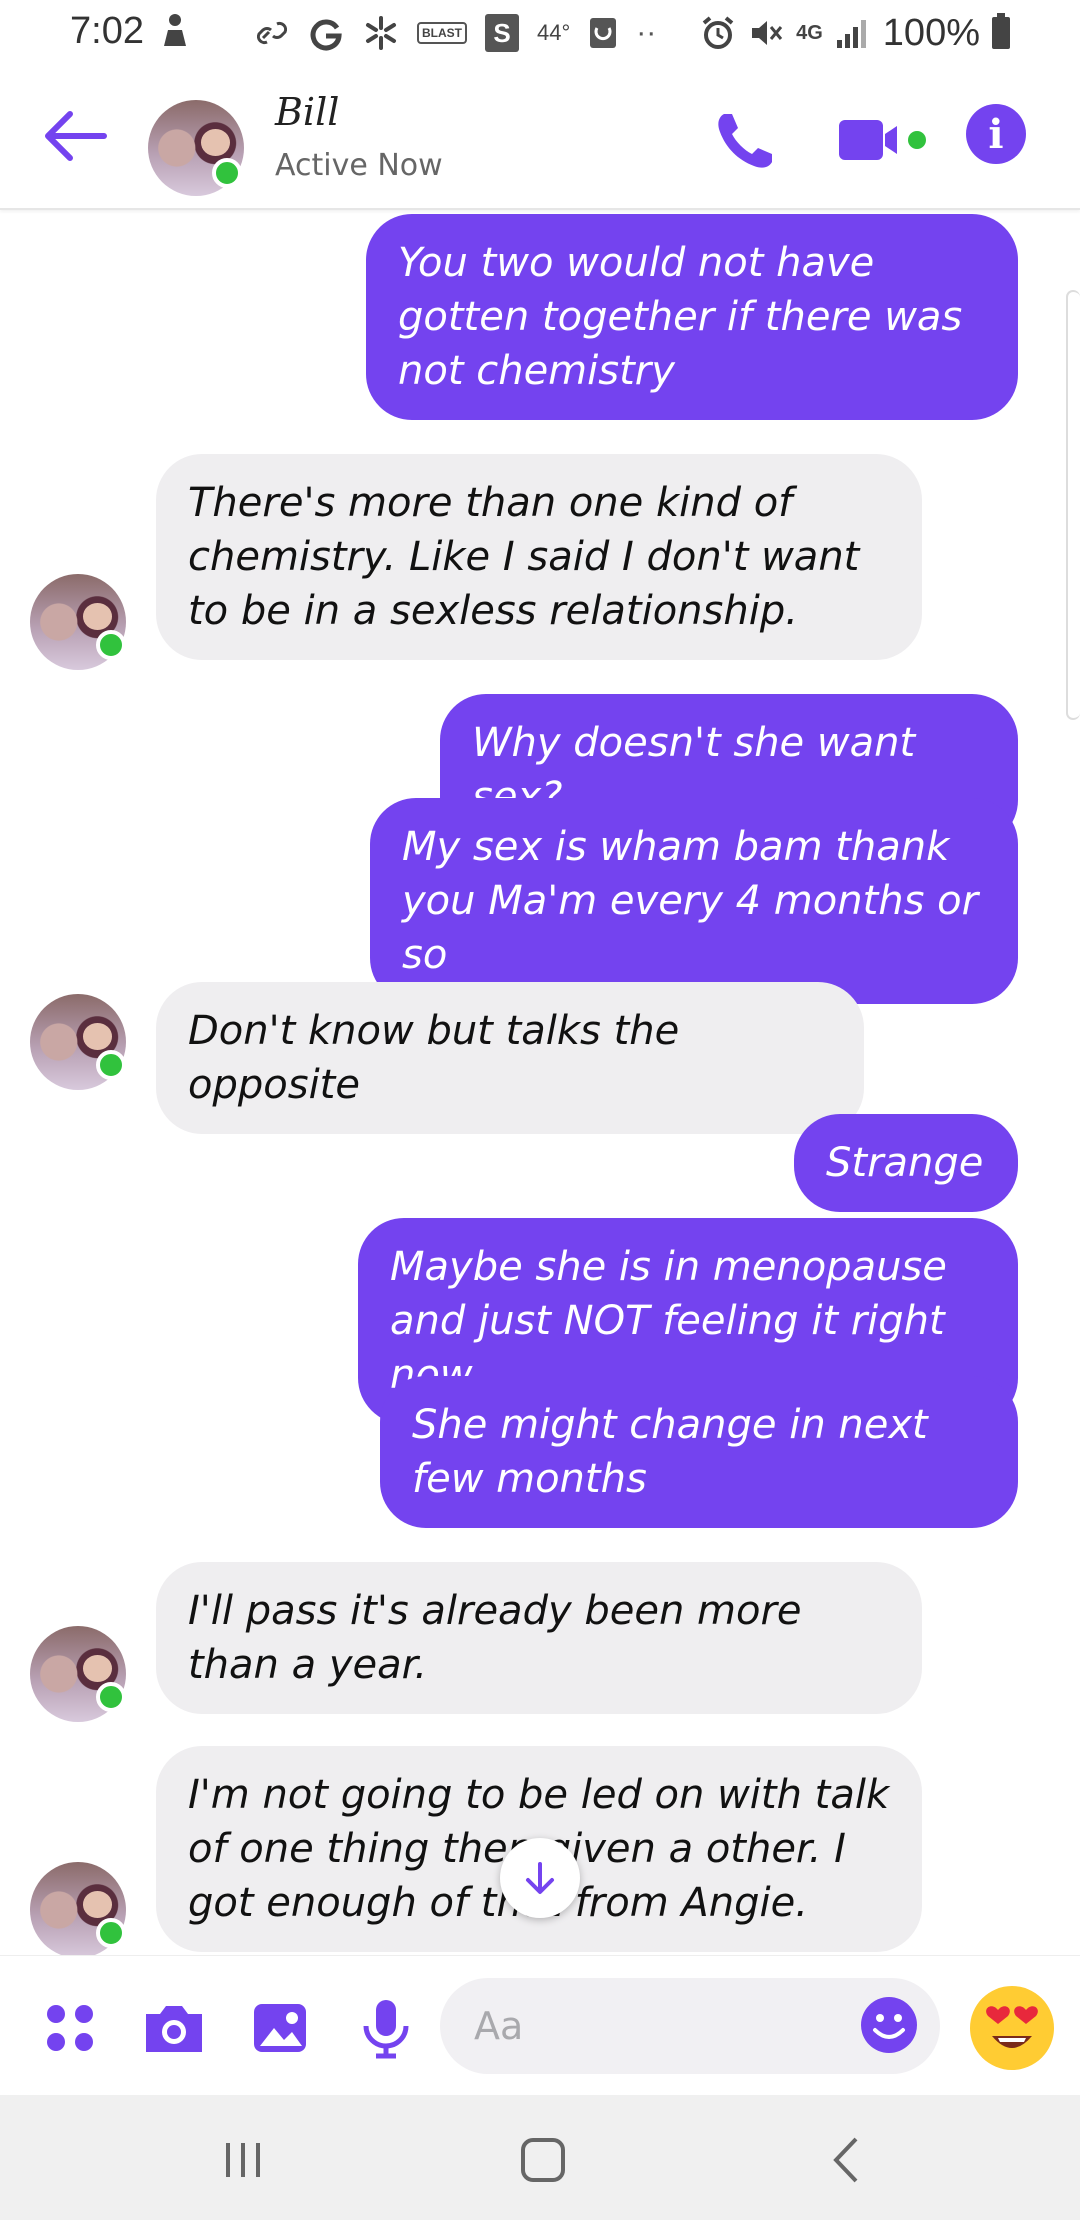 This screenshot has height=2220, width=1080. I want to click on scroll-to-bottom-button, so click(540, 1878).